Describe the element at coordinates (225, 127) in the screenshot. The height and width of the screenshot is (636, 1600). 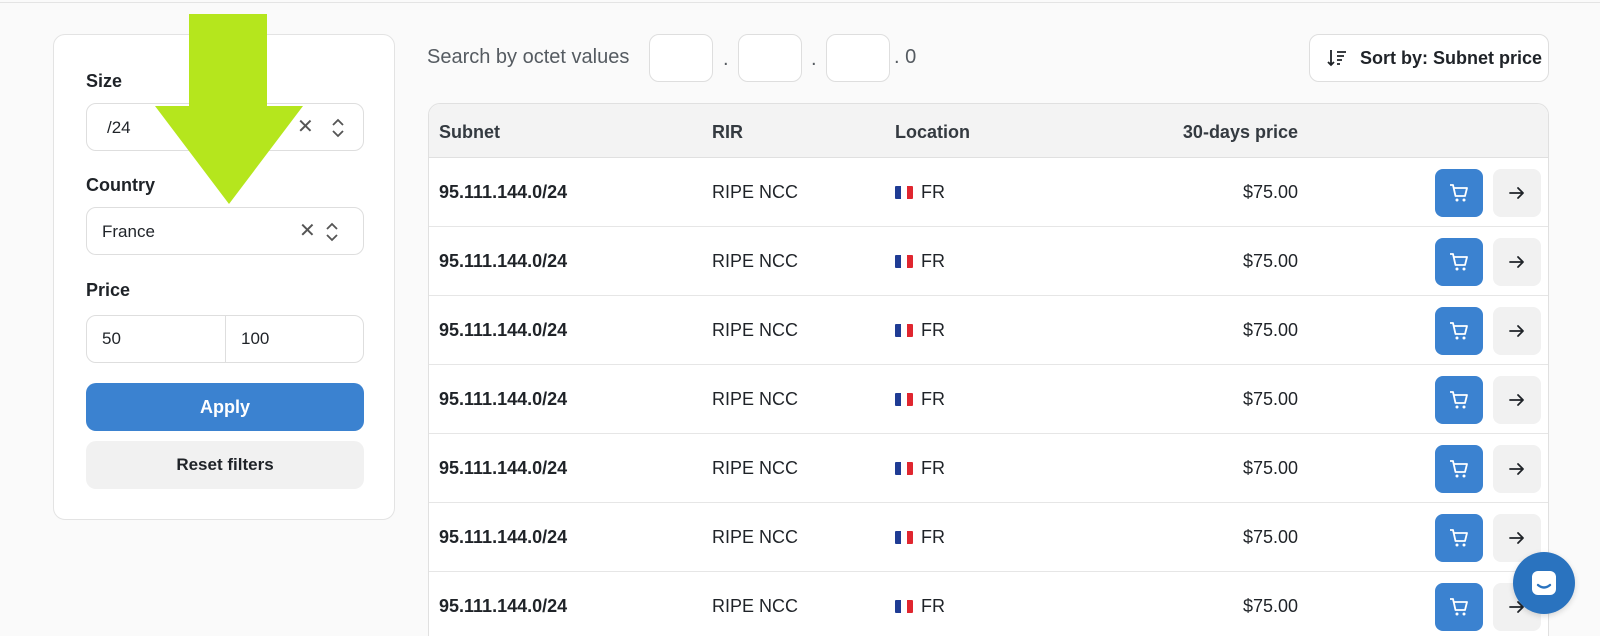
I see `size-select: /24 ✕` at that location.